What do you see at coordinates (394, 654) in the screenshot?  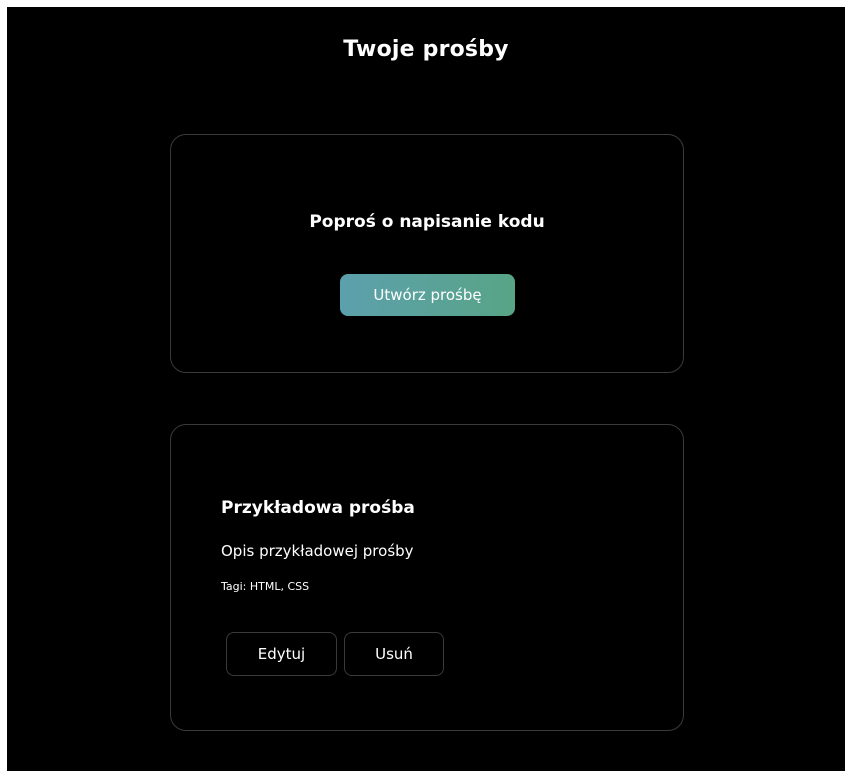 I see `delete-button: Usuń` at bounding box center [394, 654].